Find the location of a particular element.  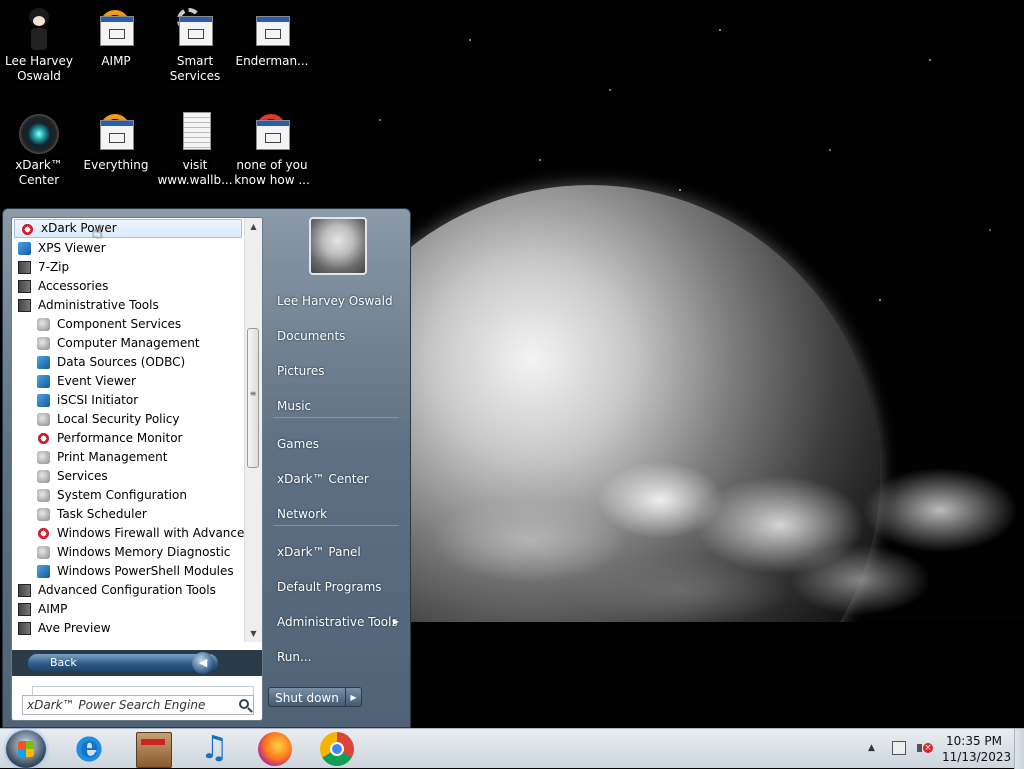

program-item: AIMP is located at coordinates (128, 609).